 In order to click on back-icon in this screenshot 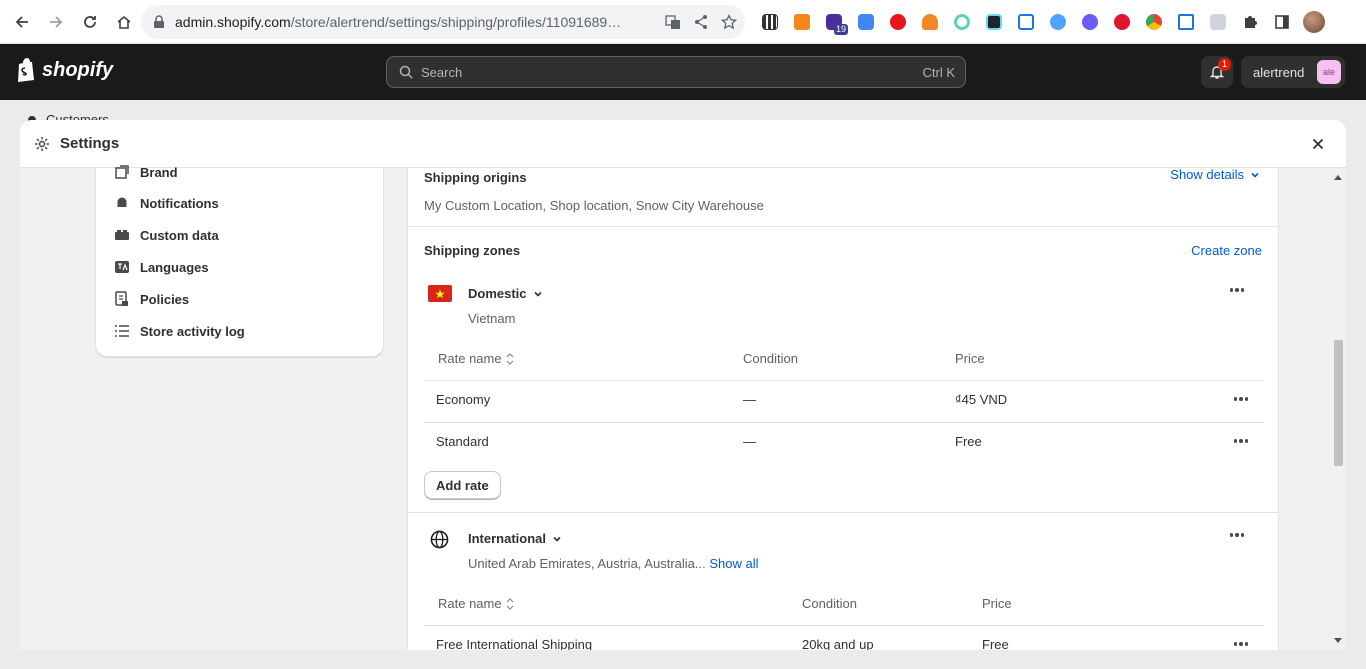, I will do `click(22, 22)`.